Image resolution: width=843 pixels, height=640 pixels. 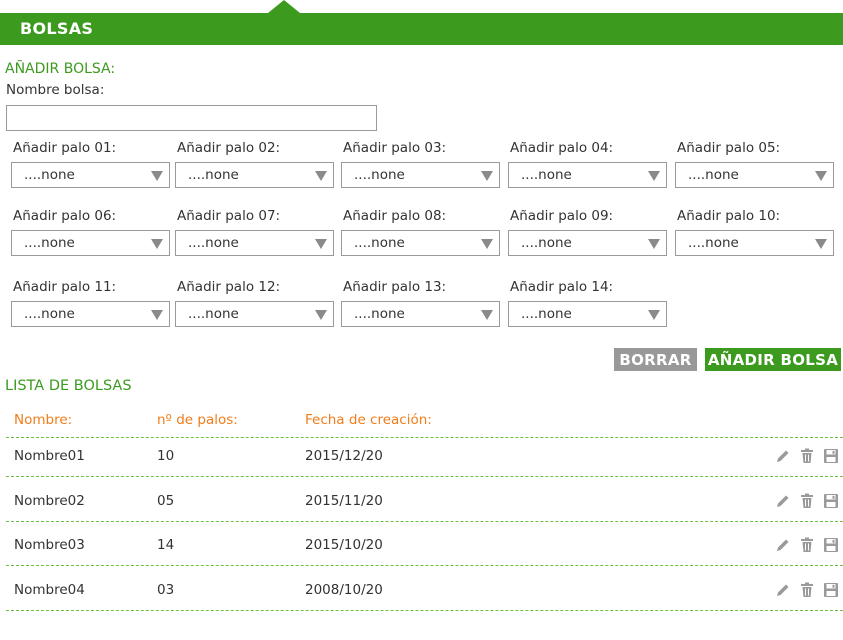 I want to click on palo-select-10: ....none, so click(x=754, y=243).